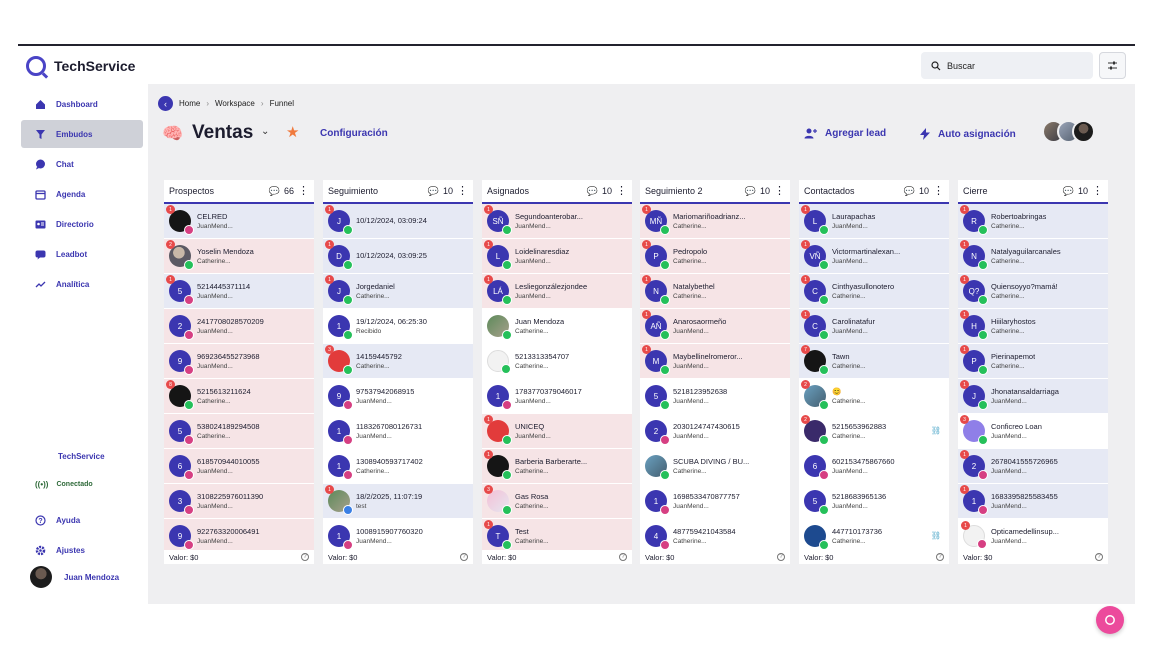  Describe the element at coordinates (82, 164) in the screenshot. I see `sidebar-item-chat: Chat` at that location.